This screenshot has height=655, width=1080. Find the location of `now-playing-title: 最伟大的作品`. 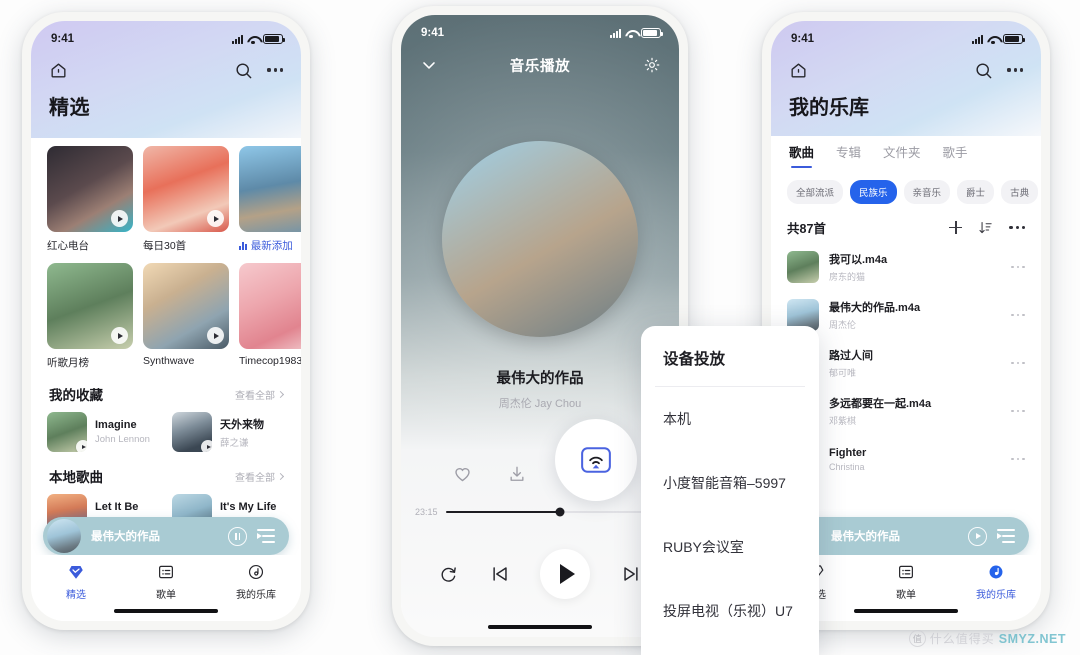

now-playing-title: 最伟大的作品 is located at coordinates (540, 379).